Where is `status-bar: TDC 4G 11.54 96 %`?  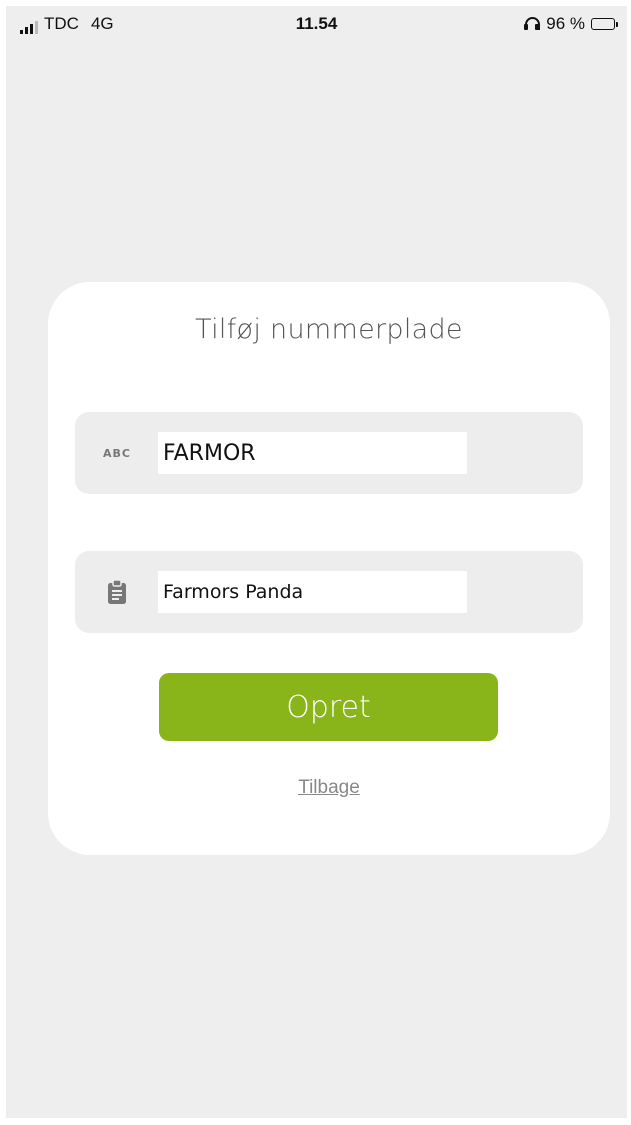
status-bar: TDC 4G 11.54 96 % is located at coordinates (316, 24).